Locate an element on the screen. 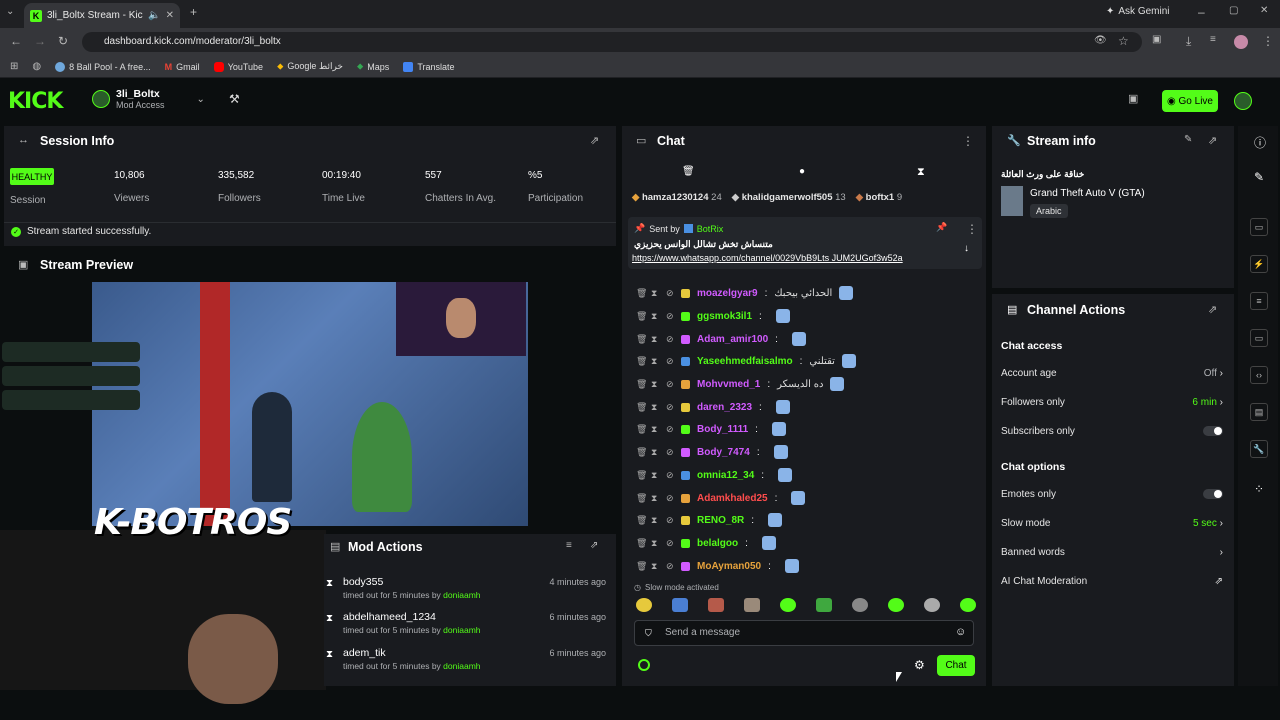  screen-icon: ▭ is located at coordinates (1259, 227).